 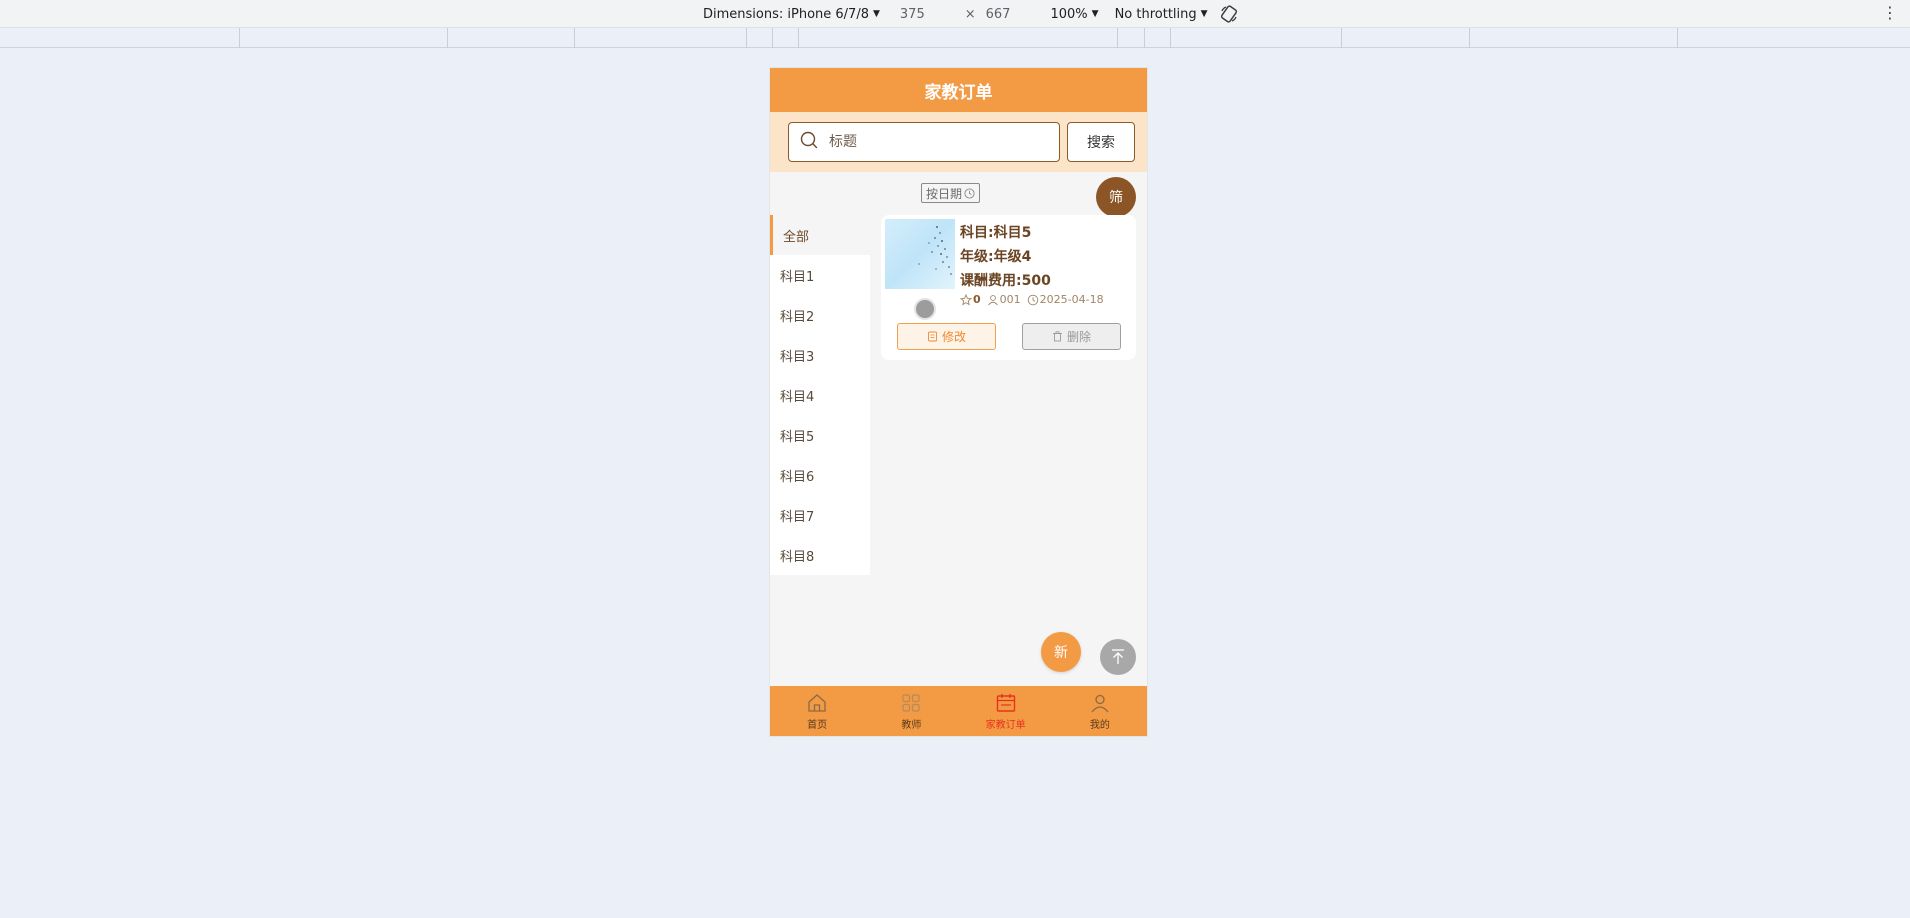 I want to click on home-icon, so click(x=817, y=702).